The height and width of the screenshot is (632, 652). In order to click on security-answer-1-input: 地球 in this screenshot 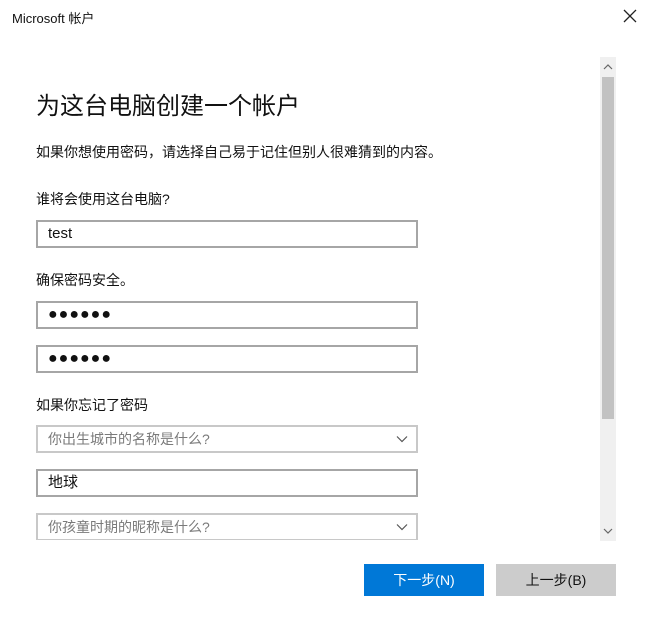, I will do `click(227, 483)`.